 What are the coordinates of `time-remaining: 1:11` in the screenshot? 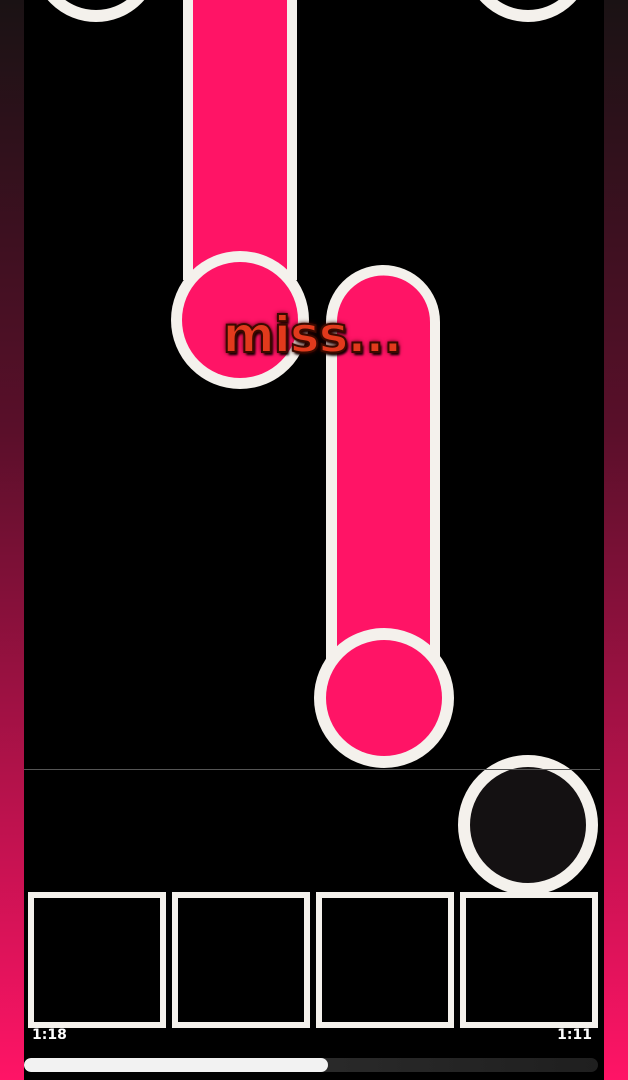 It's located at (574, 1035).